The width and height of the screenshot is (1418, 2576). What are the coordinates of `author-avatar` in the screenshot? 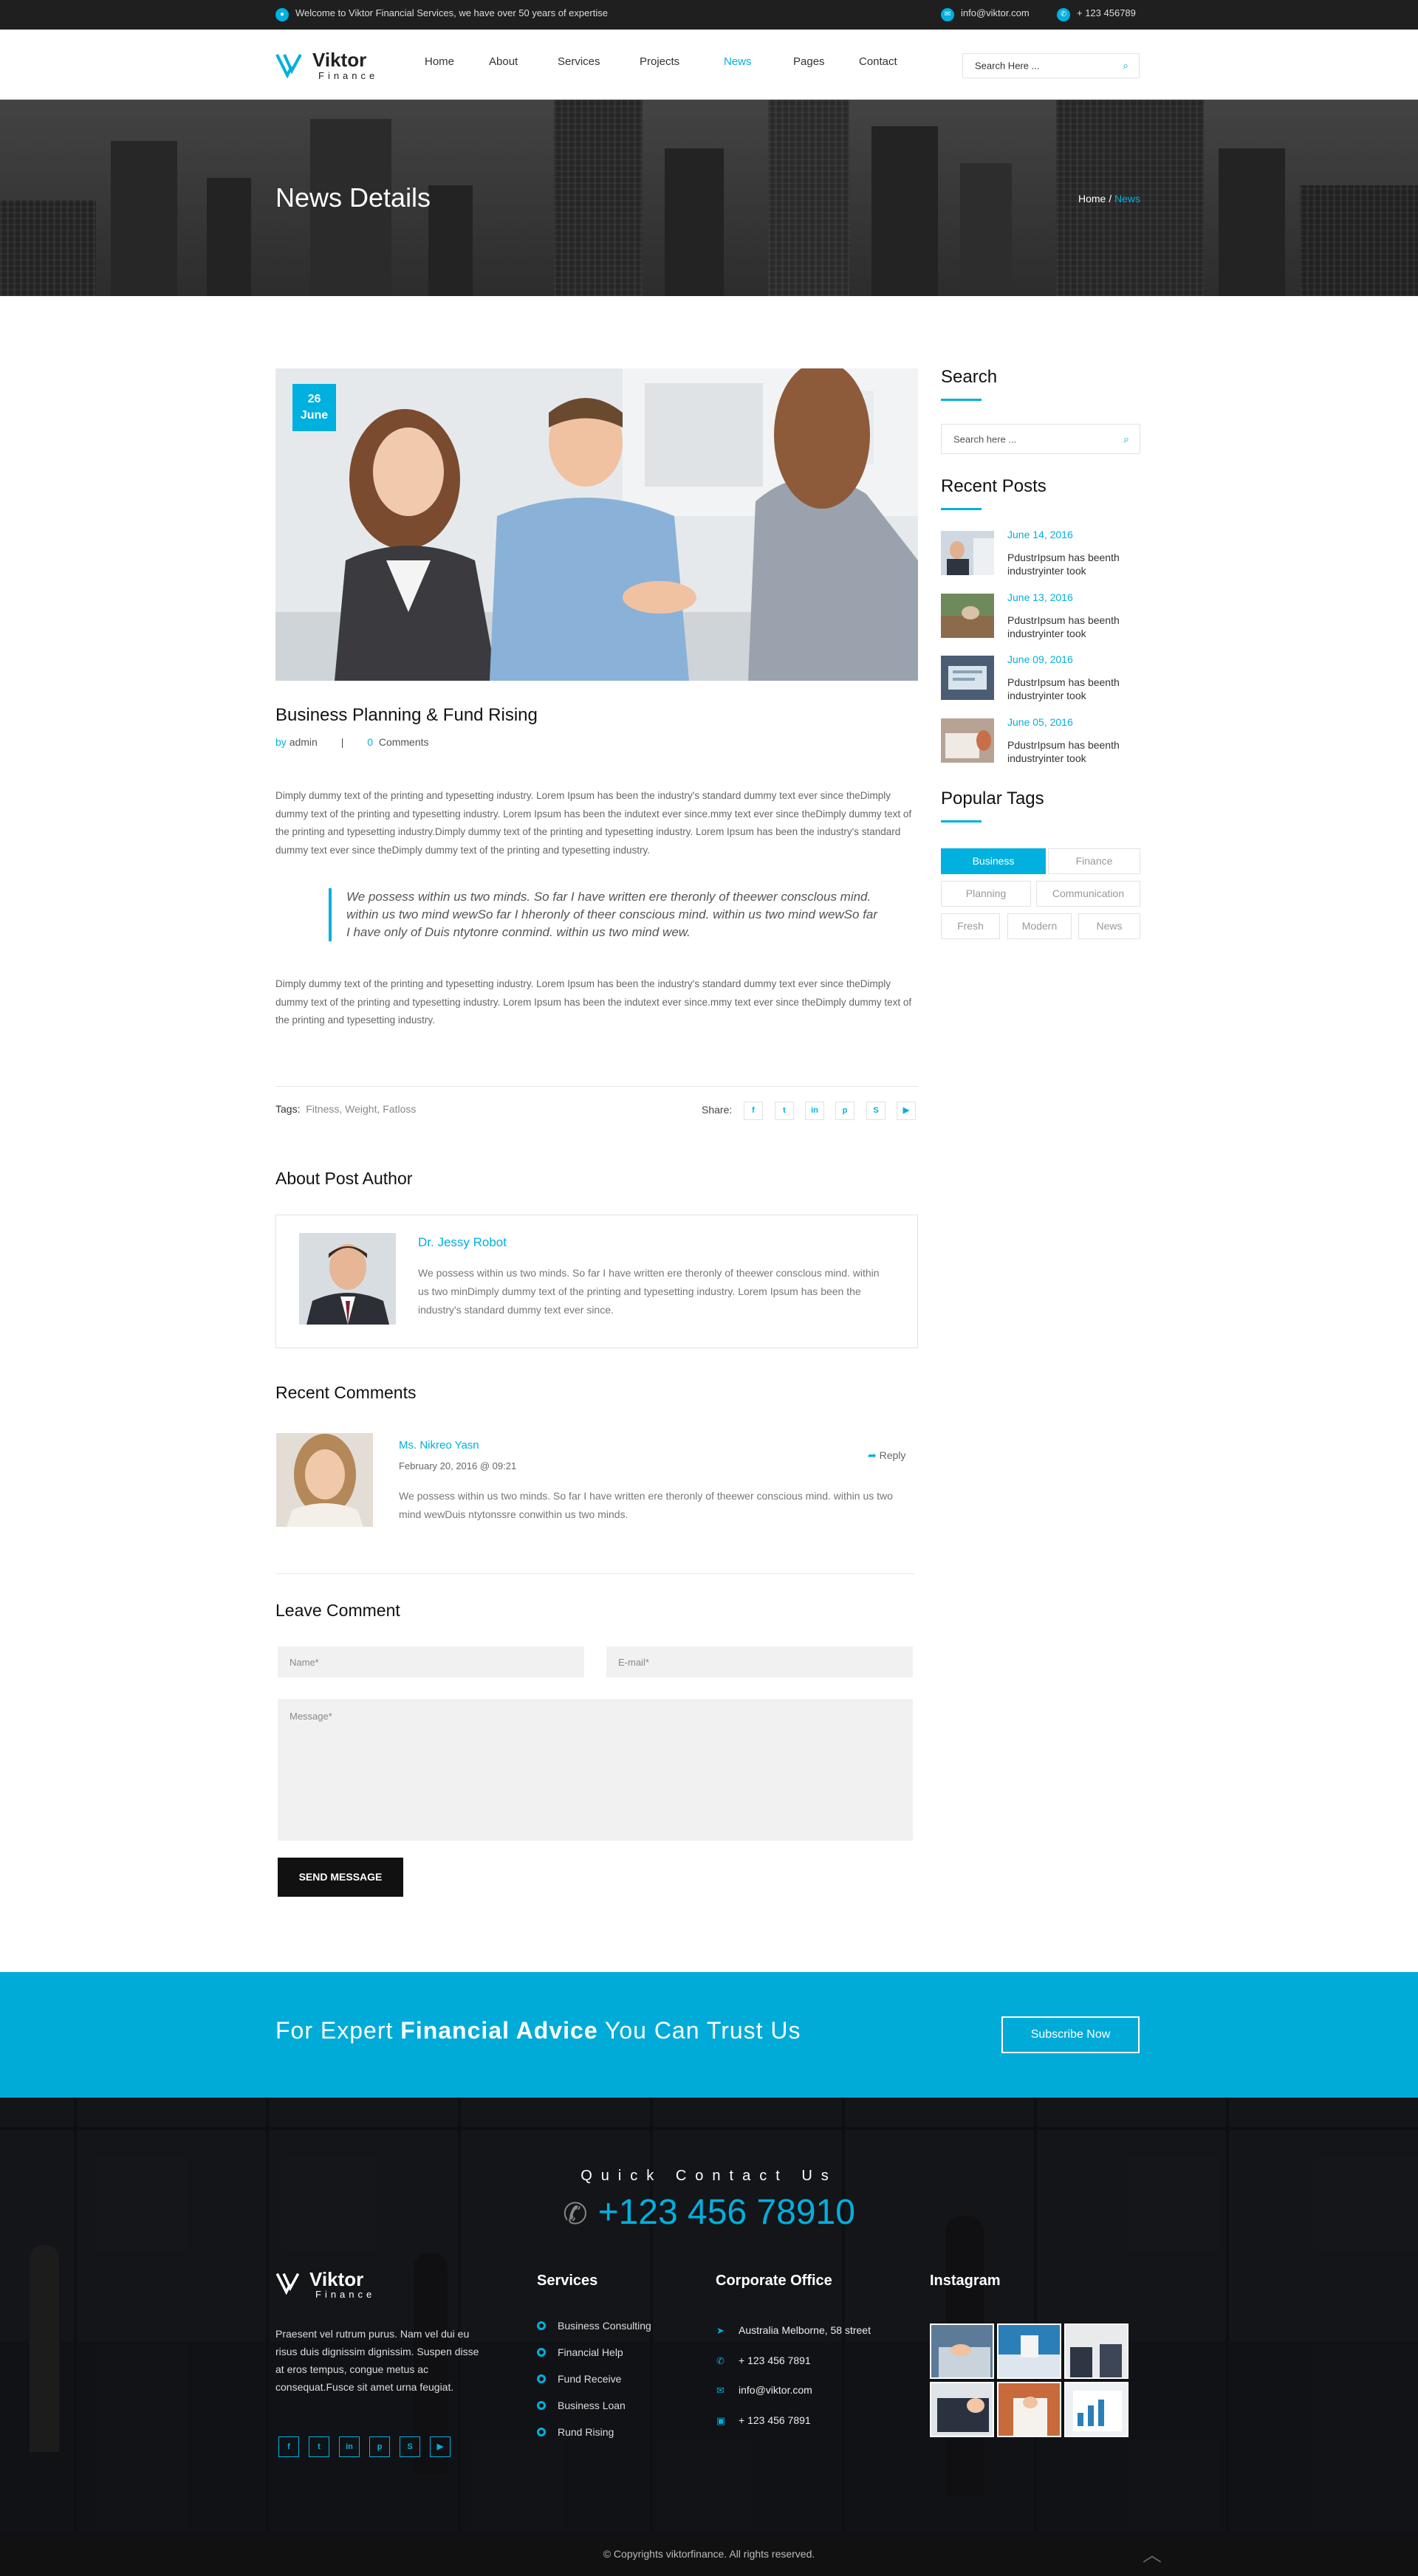 It's located at (347, 1279).